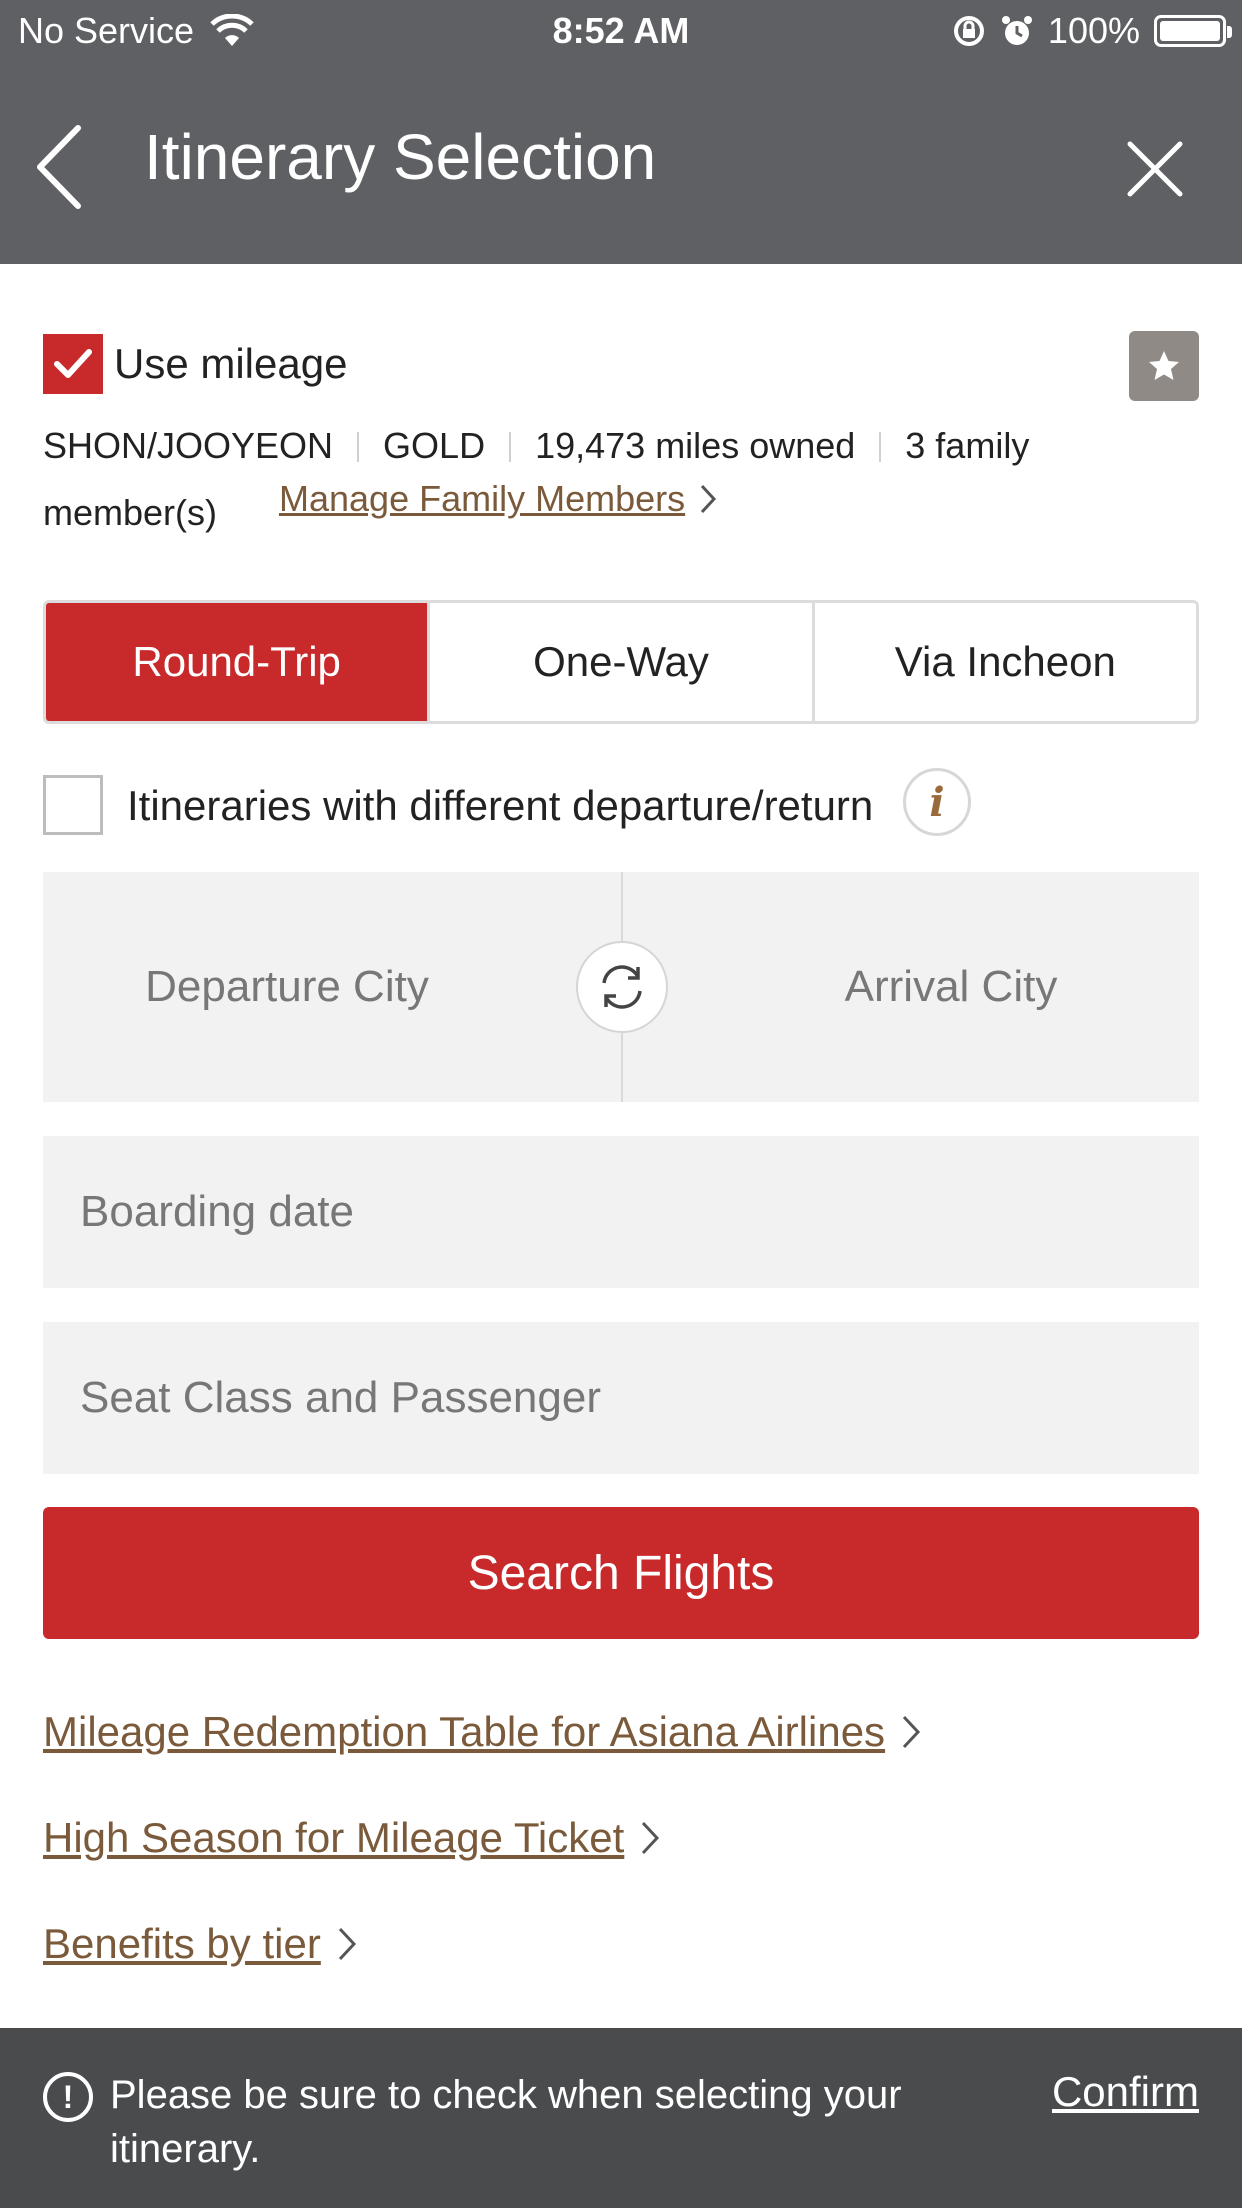 The width and height of the screenshot is (1242, 2208). Describe the element at coordinates (621, 1398) in the screenshot. I see `seat-class-passenger-field: Seat Class and Passenger` at that location.